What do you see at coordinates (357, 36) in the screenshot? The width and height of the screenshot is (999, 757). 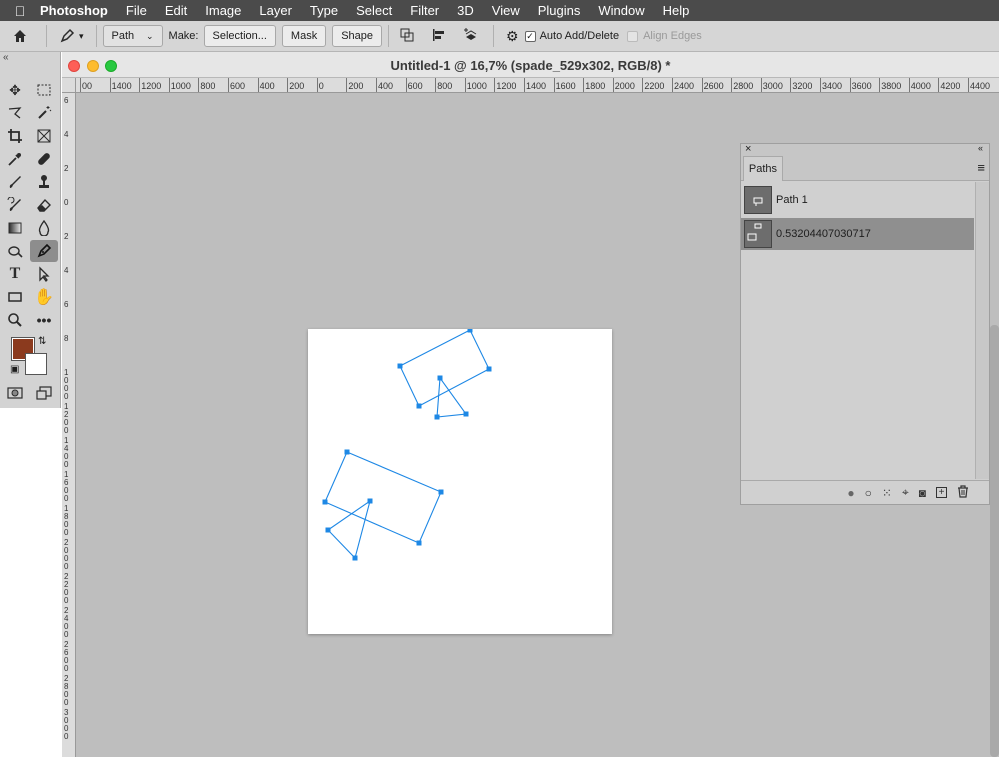 I see `make-shape-button: Shape` at bounding box center [357, 36].